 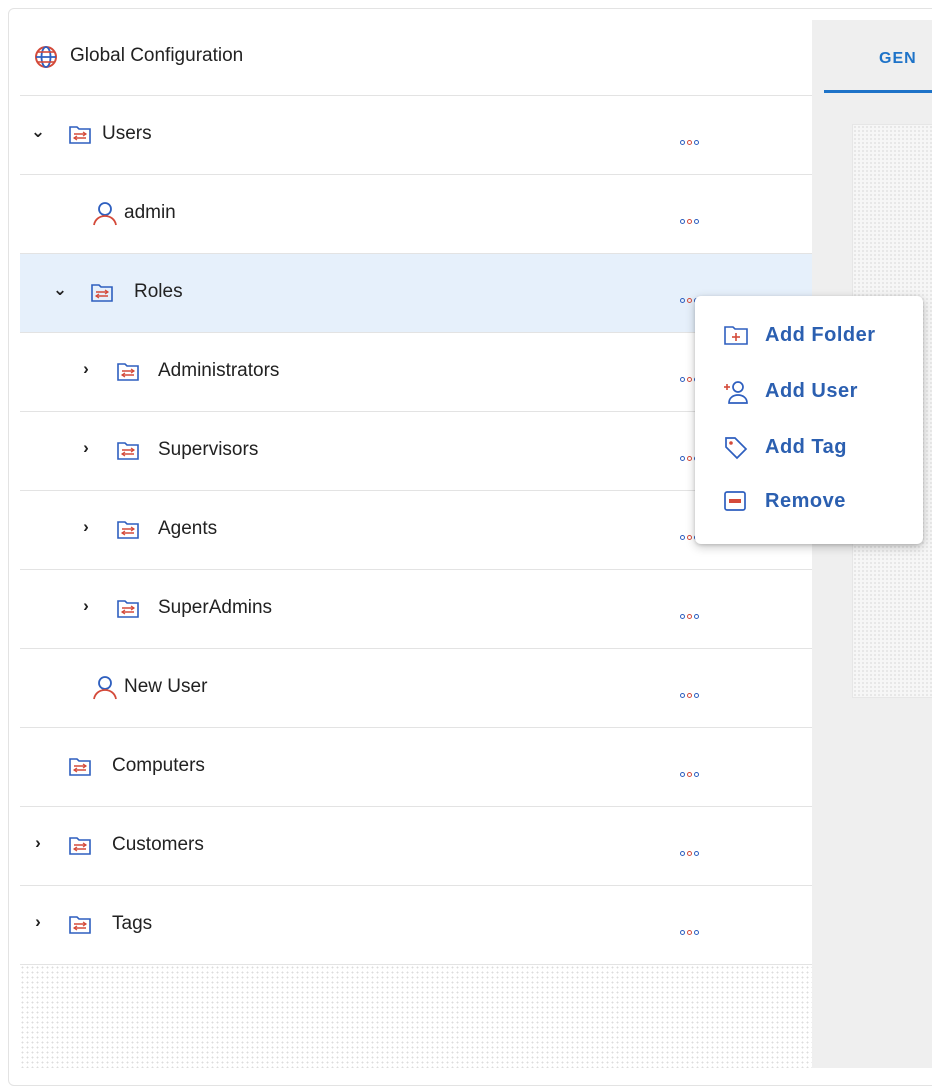 I want to click on detail-panel: GEN, so click(x=872, y=544).